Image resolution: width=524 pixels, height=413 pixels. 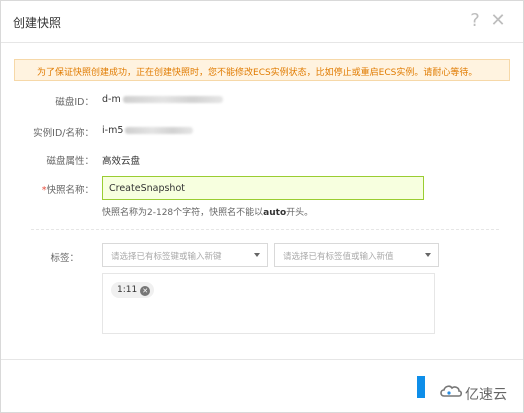 What do you see at coordinates (70, 190) in the screenshot?
I see `snapshot-name-label-text: 快照名称：` at bounding box center [70, 190].